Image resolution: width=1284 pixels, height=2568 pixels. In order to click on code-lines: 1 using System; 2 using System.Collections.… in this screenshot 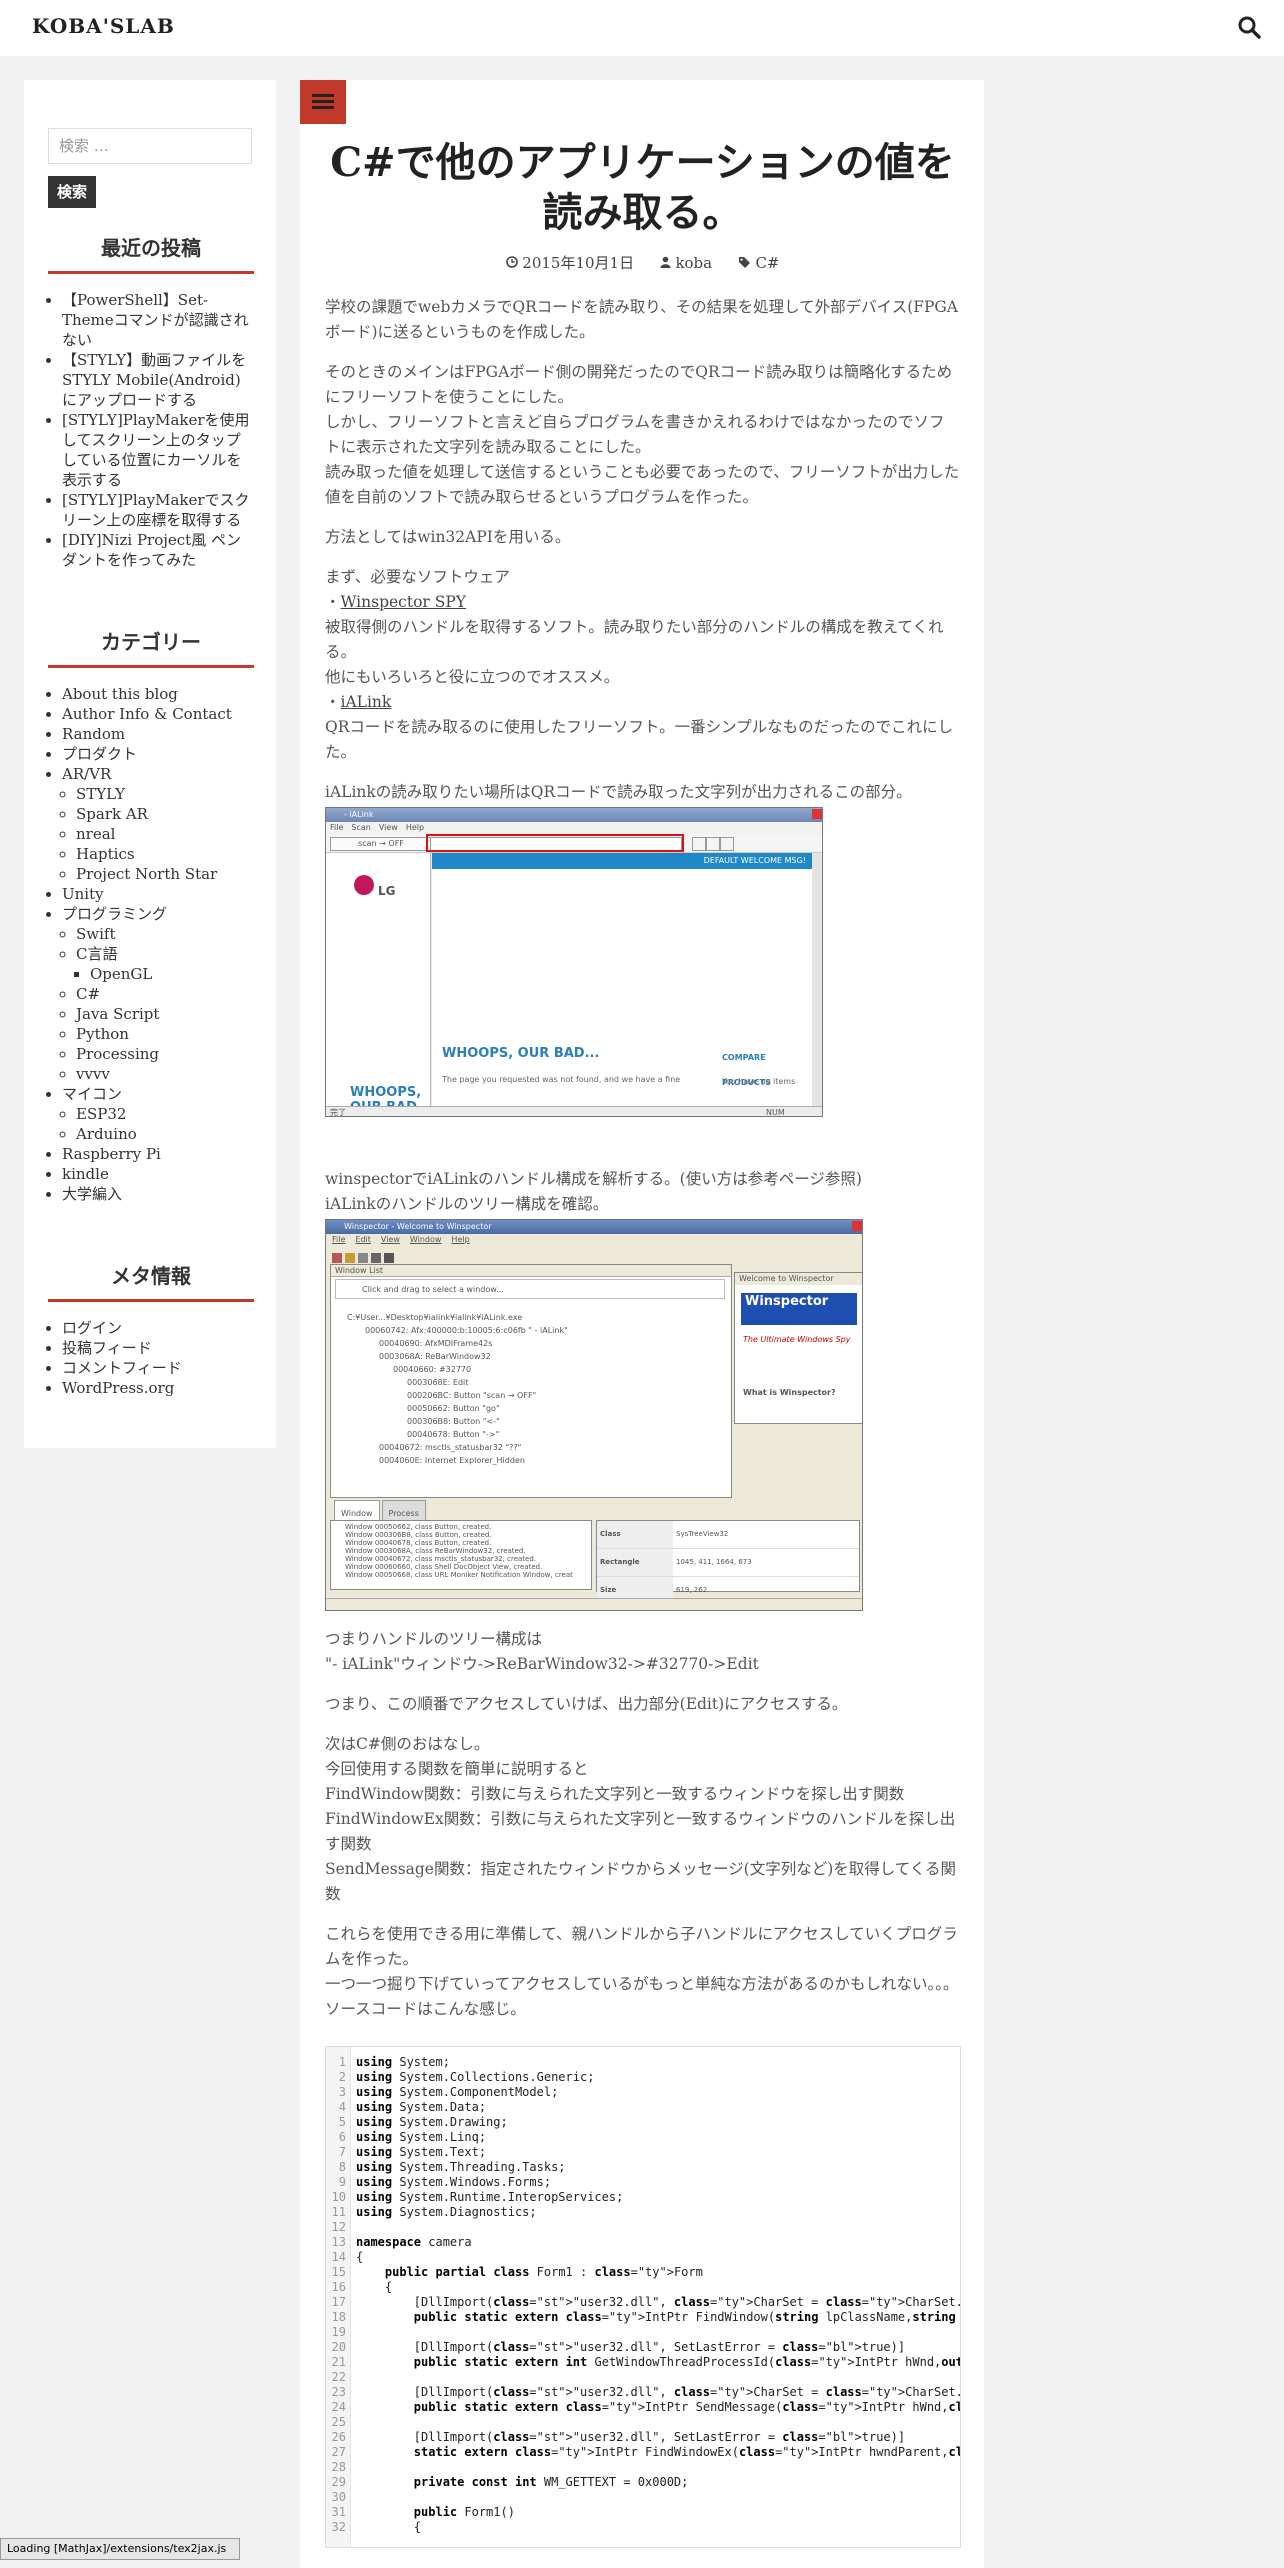, I will do `click(643, 2290)`.